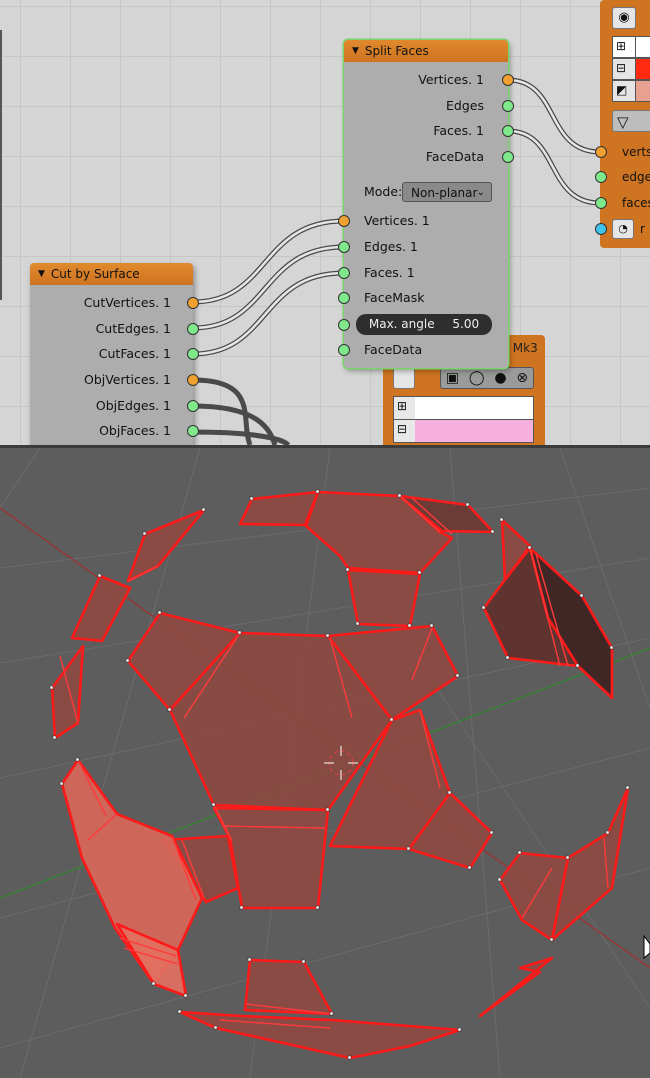 This screenshot has height=1078, width=650. I want to click on face-icon: ◩, so click(622, 90).